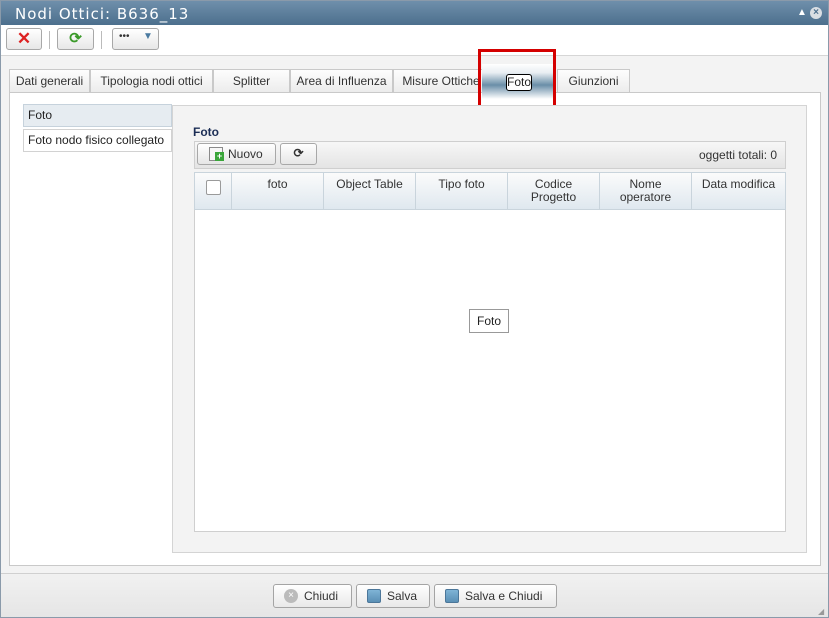  What do you see at coordinates (593, 80) in the screenshot?
I see `tab-giunzioni: Giunzioni` at bounding box center [593, 80].